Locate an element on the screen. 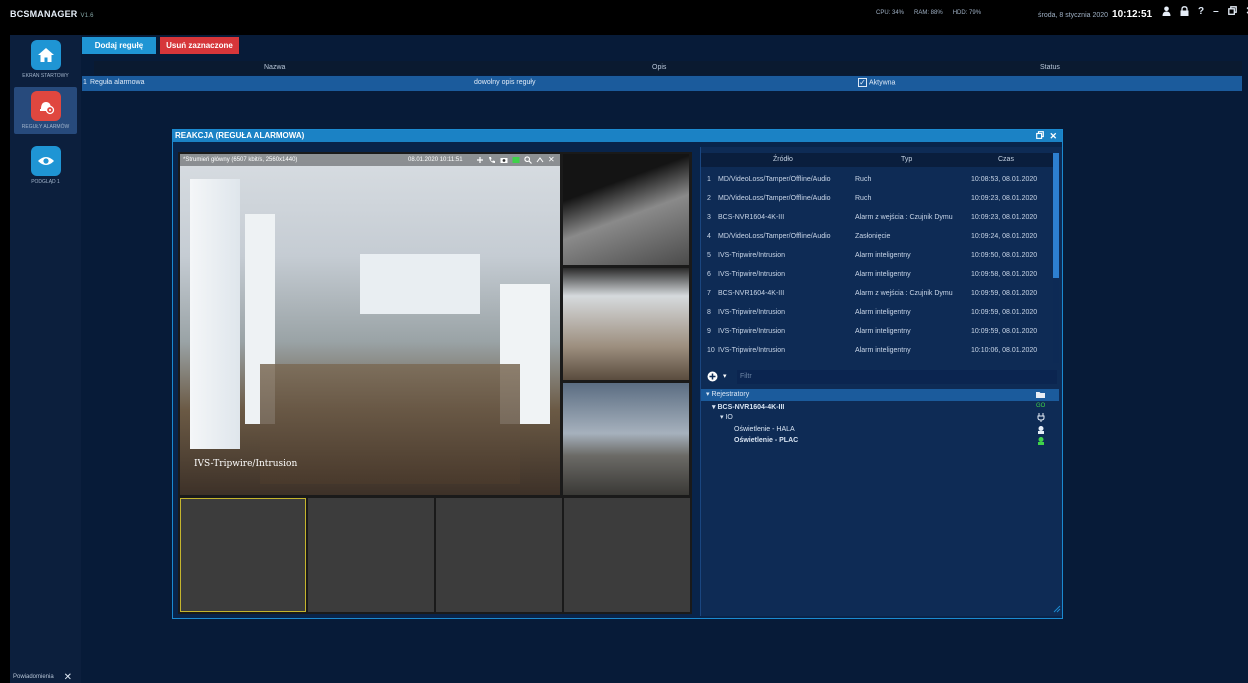 Image resolution: width=1248 pixels, height=683 pixels. event-source: IVS-Tripwire/Intrusion is located at coordinates (752, 331).